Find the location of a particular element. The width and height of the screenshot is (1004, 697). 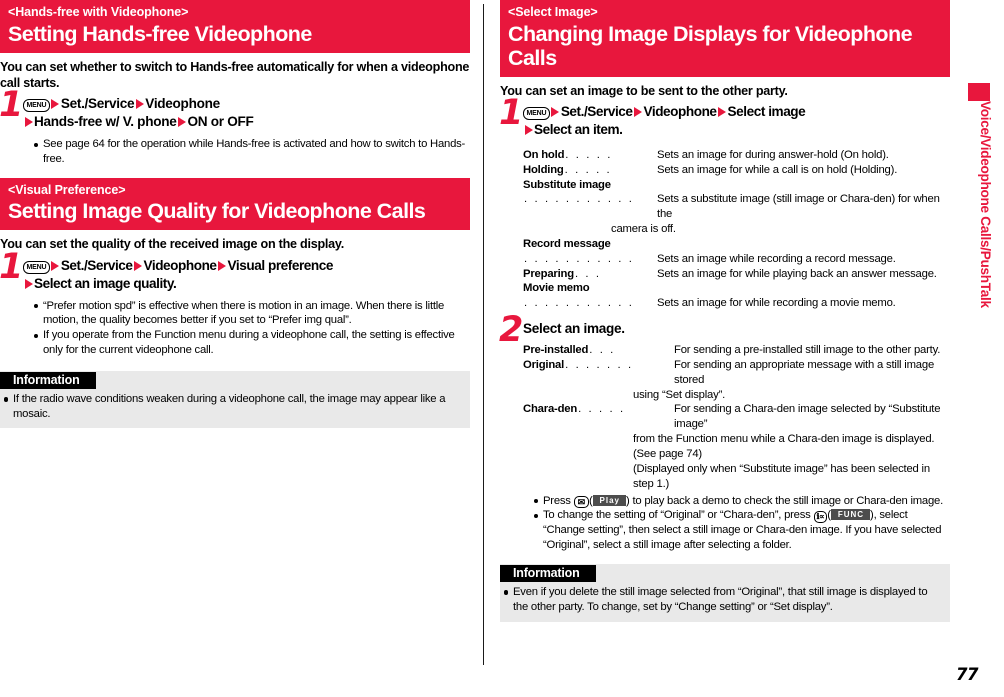

definition-continuation: (See page 74) is located at coordinates (667, 454).